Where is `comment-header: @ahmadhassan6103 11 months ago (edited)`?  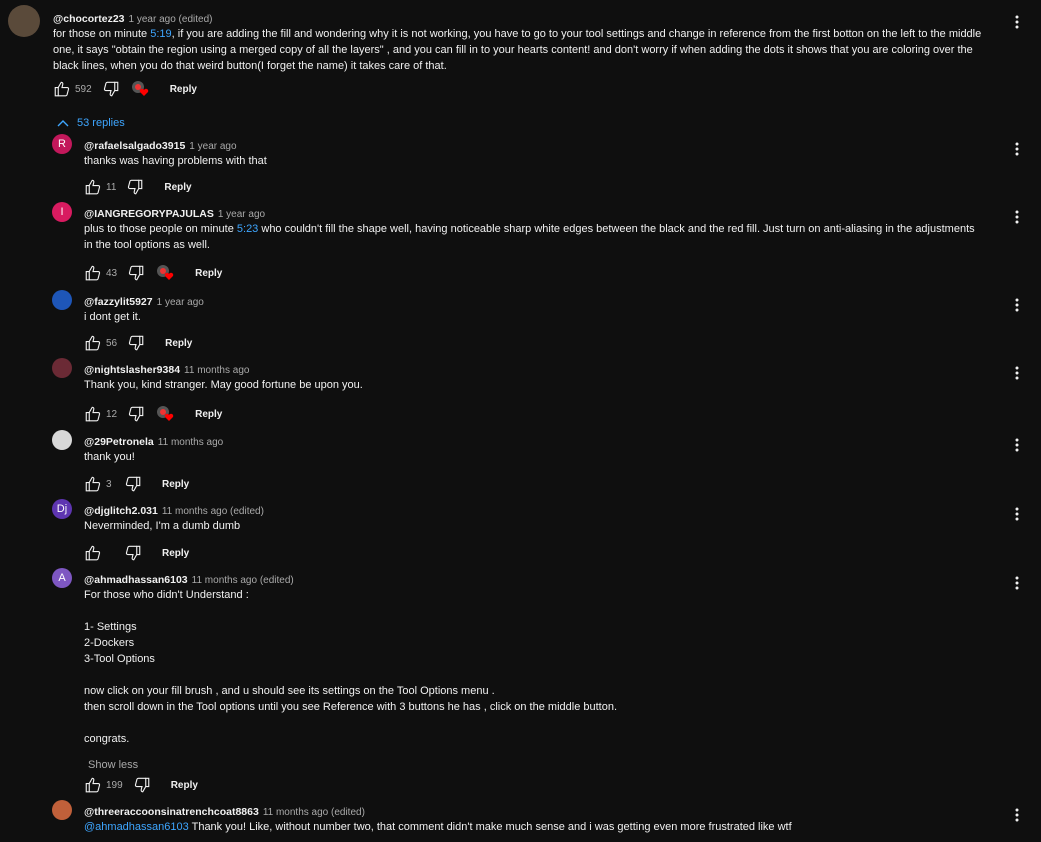
comment-header: @ahmadhassan6103 11 months ago (edited) is located at coordinates (189, 580).